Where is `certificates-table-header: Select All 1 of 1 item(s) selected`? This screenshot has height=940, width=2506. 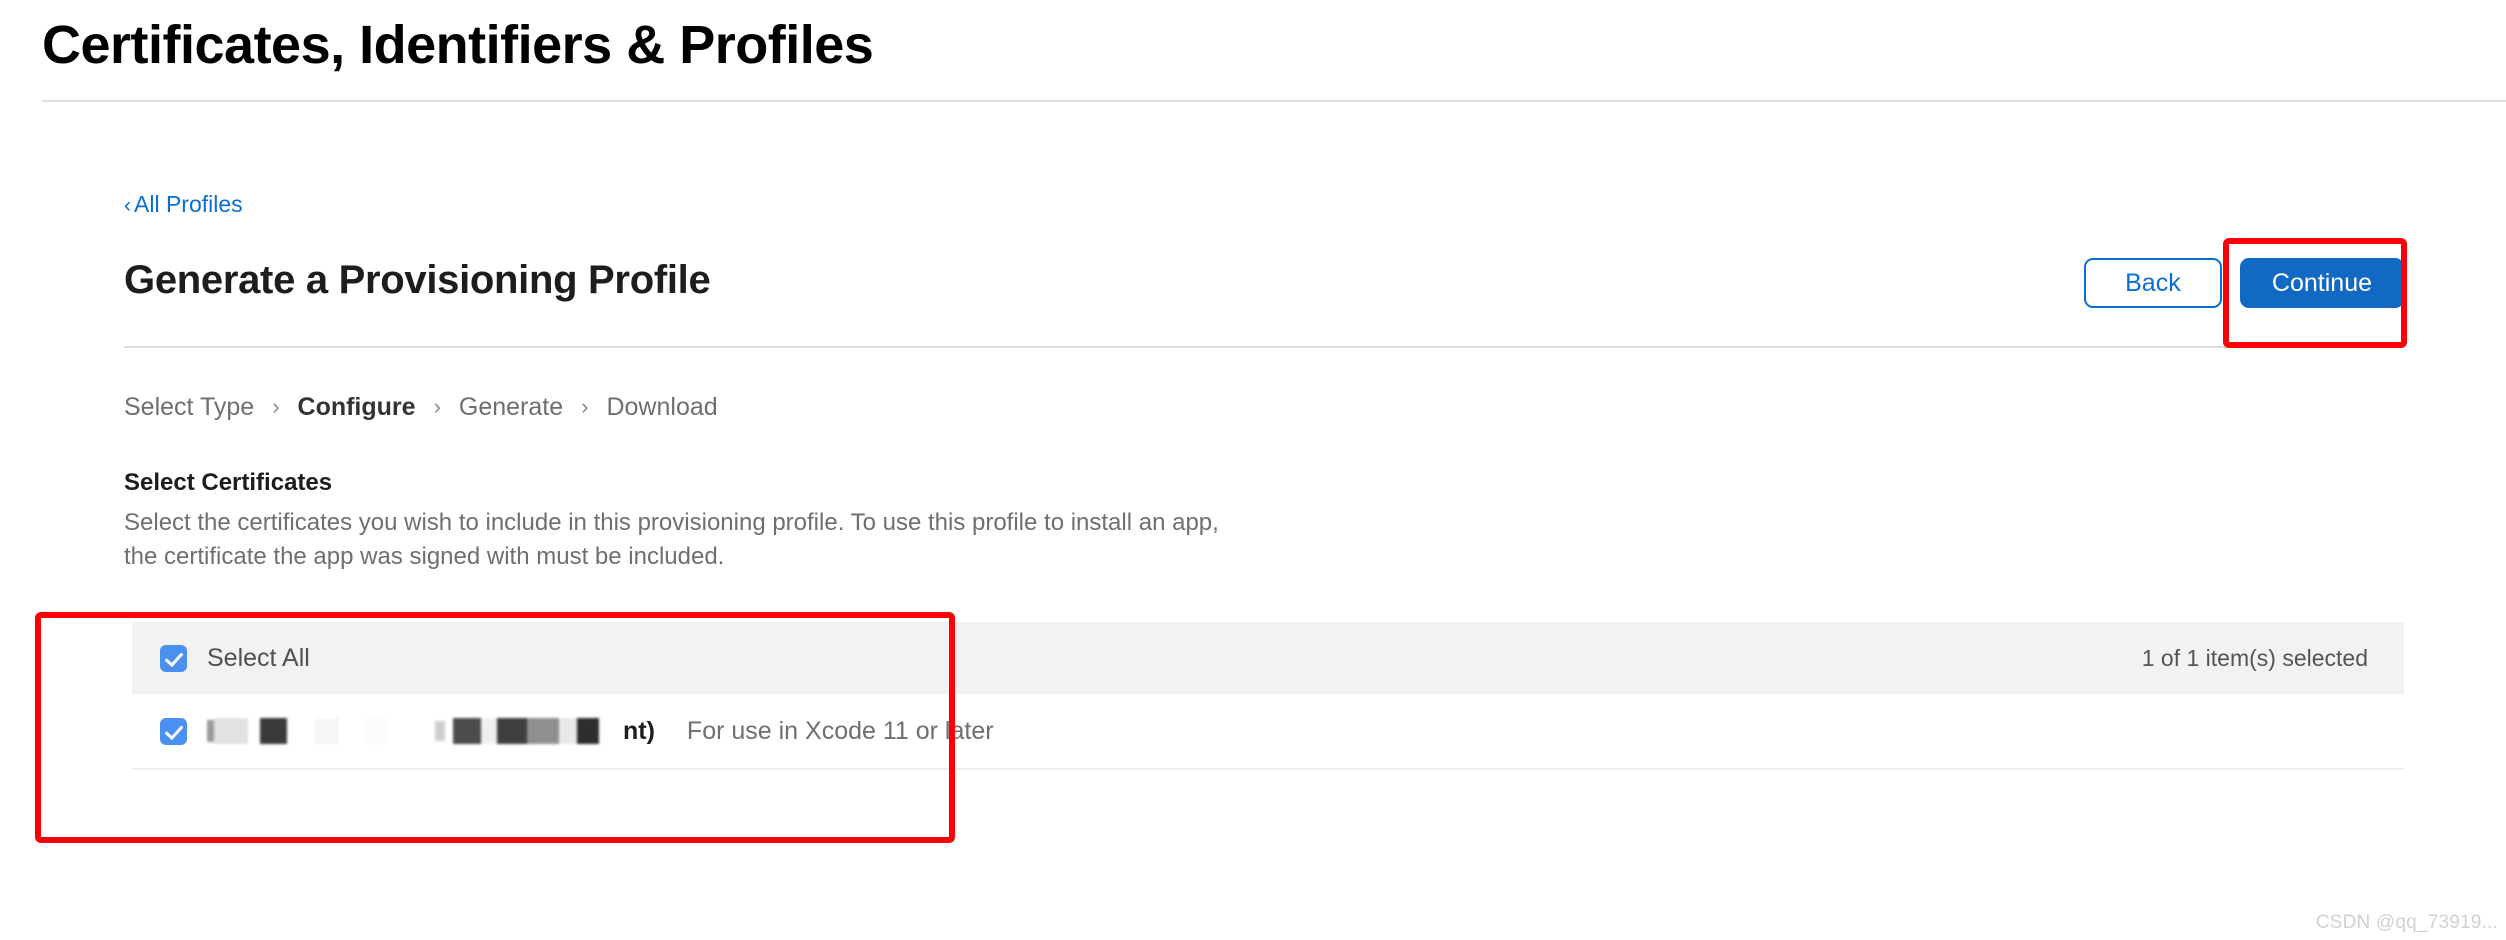
certificates-table-header: Select All 1 of 1 item(s) selected is located at coordinates (1268, 658).